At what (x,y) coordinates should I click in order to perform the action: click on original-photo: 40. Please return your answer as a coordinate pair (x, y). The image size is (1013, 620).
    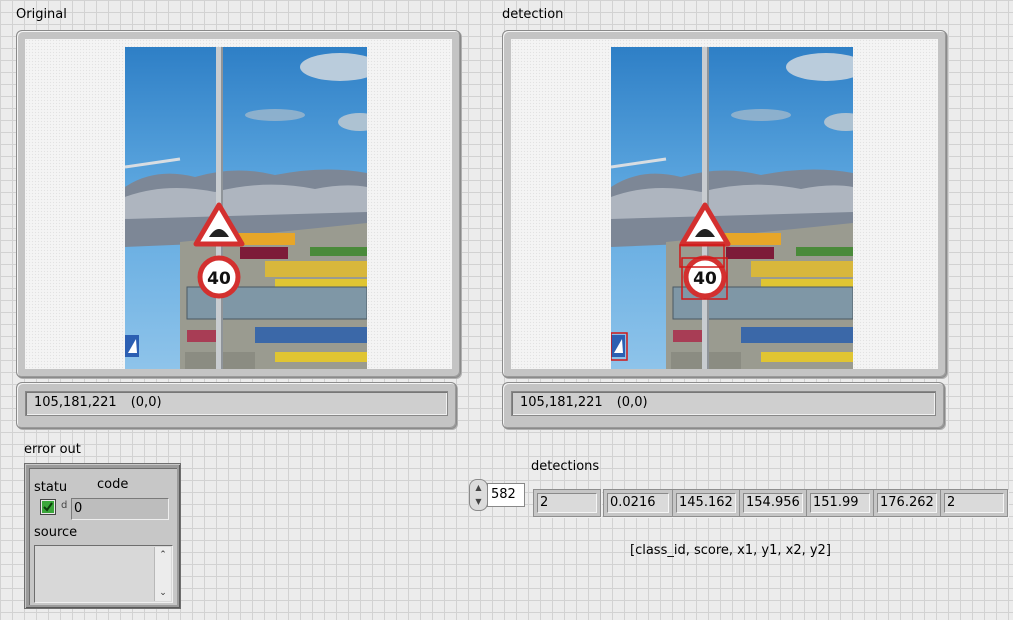
    Looking at the image, I should click on (246, 208).